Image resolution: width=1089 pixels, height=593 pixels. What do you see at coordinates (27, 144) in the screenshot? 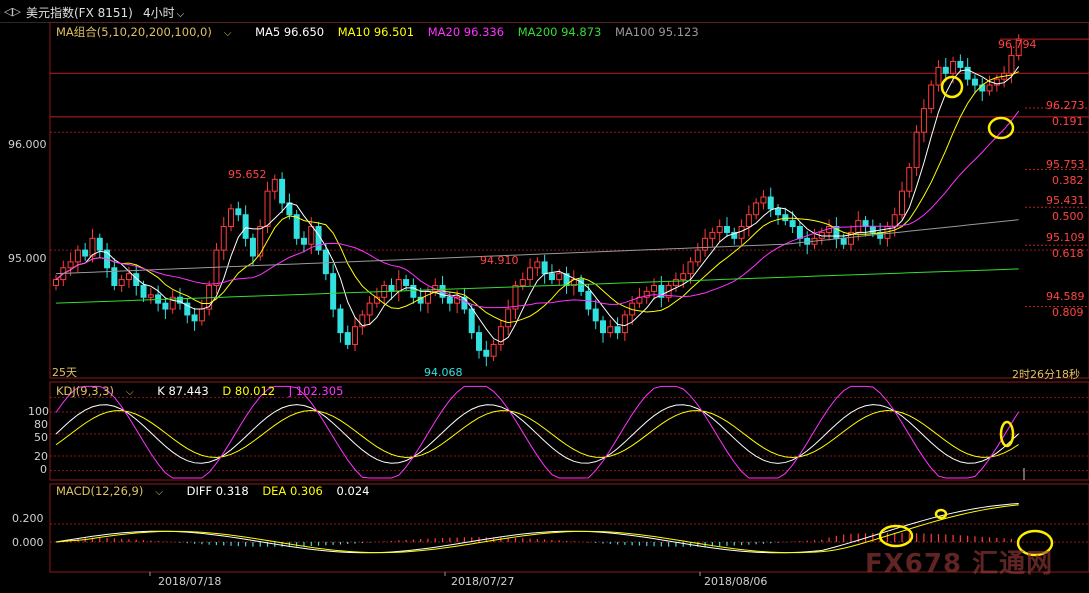
I see `y-tick-96: 96.000` at bounding box center [27, 144].